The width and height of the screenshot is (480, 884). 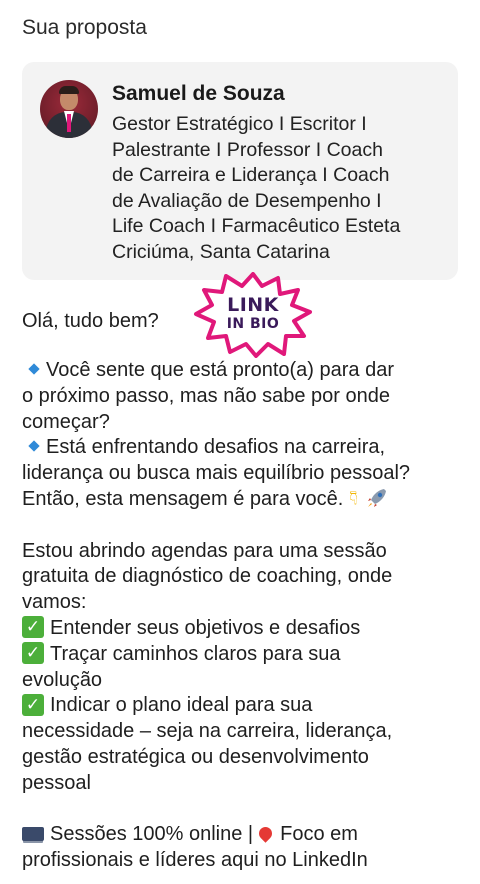 I want to click on message-text: Você sente que está pronto(a) para dar, so click(x=220, y=370).